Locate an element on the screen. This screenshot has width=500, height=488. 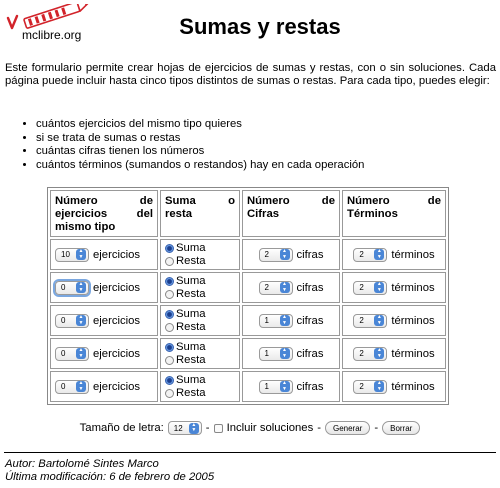
cifras-cell: 1 ▲ ▼ cifras is located at coordinates (291, 353).